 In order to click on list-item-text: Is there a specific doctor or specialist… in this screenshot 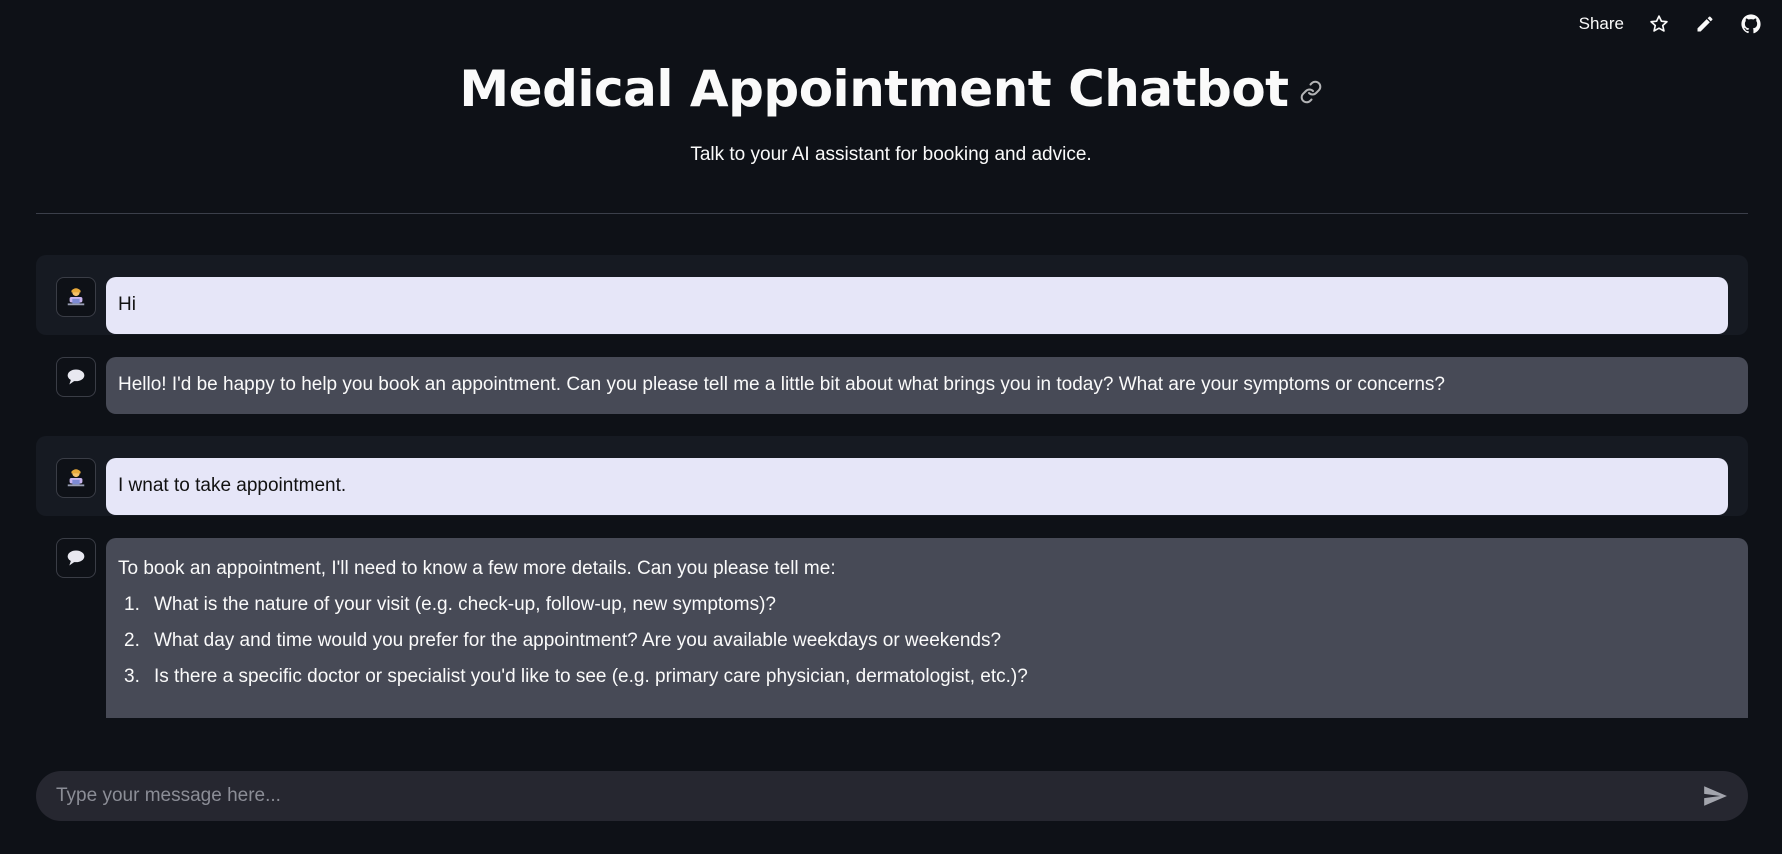, I will do `click(591, 676)`.